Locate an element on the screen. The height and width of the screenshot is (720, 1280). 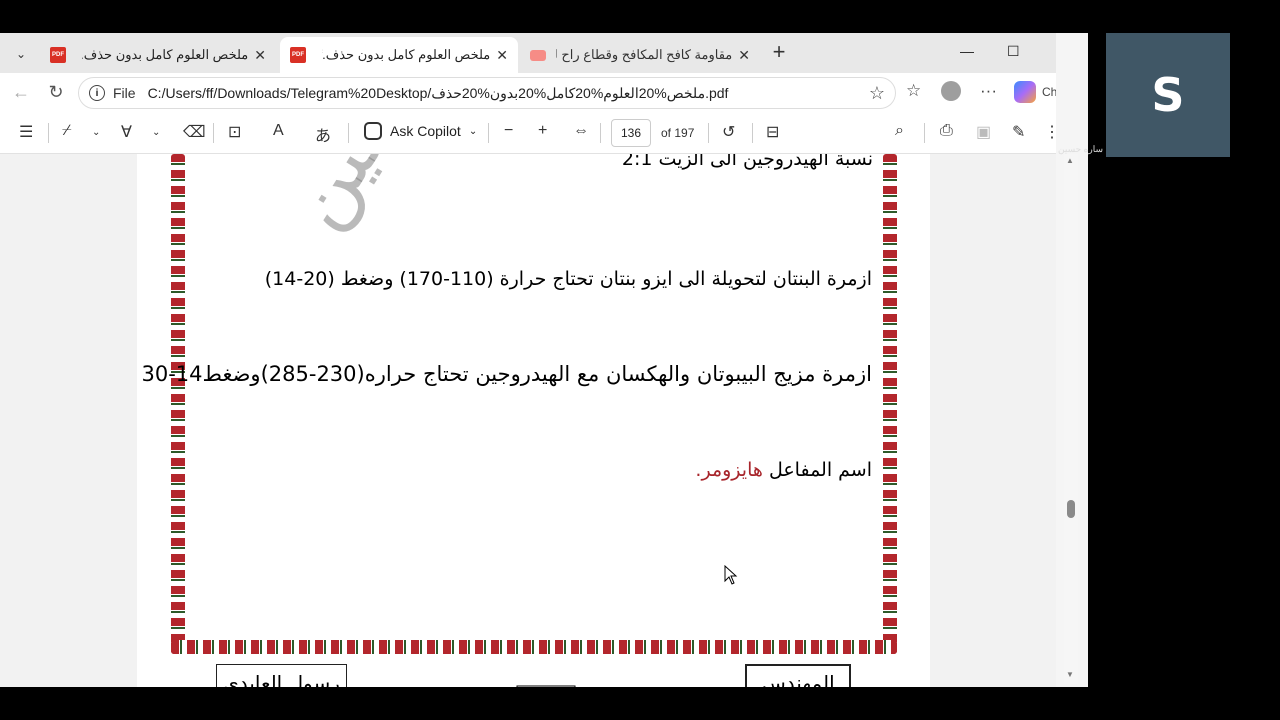
participant-initial: S is located at coordinates (1168, 95).